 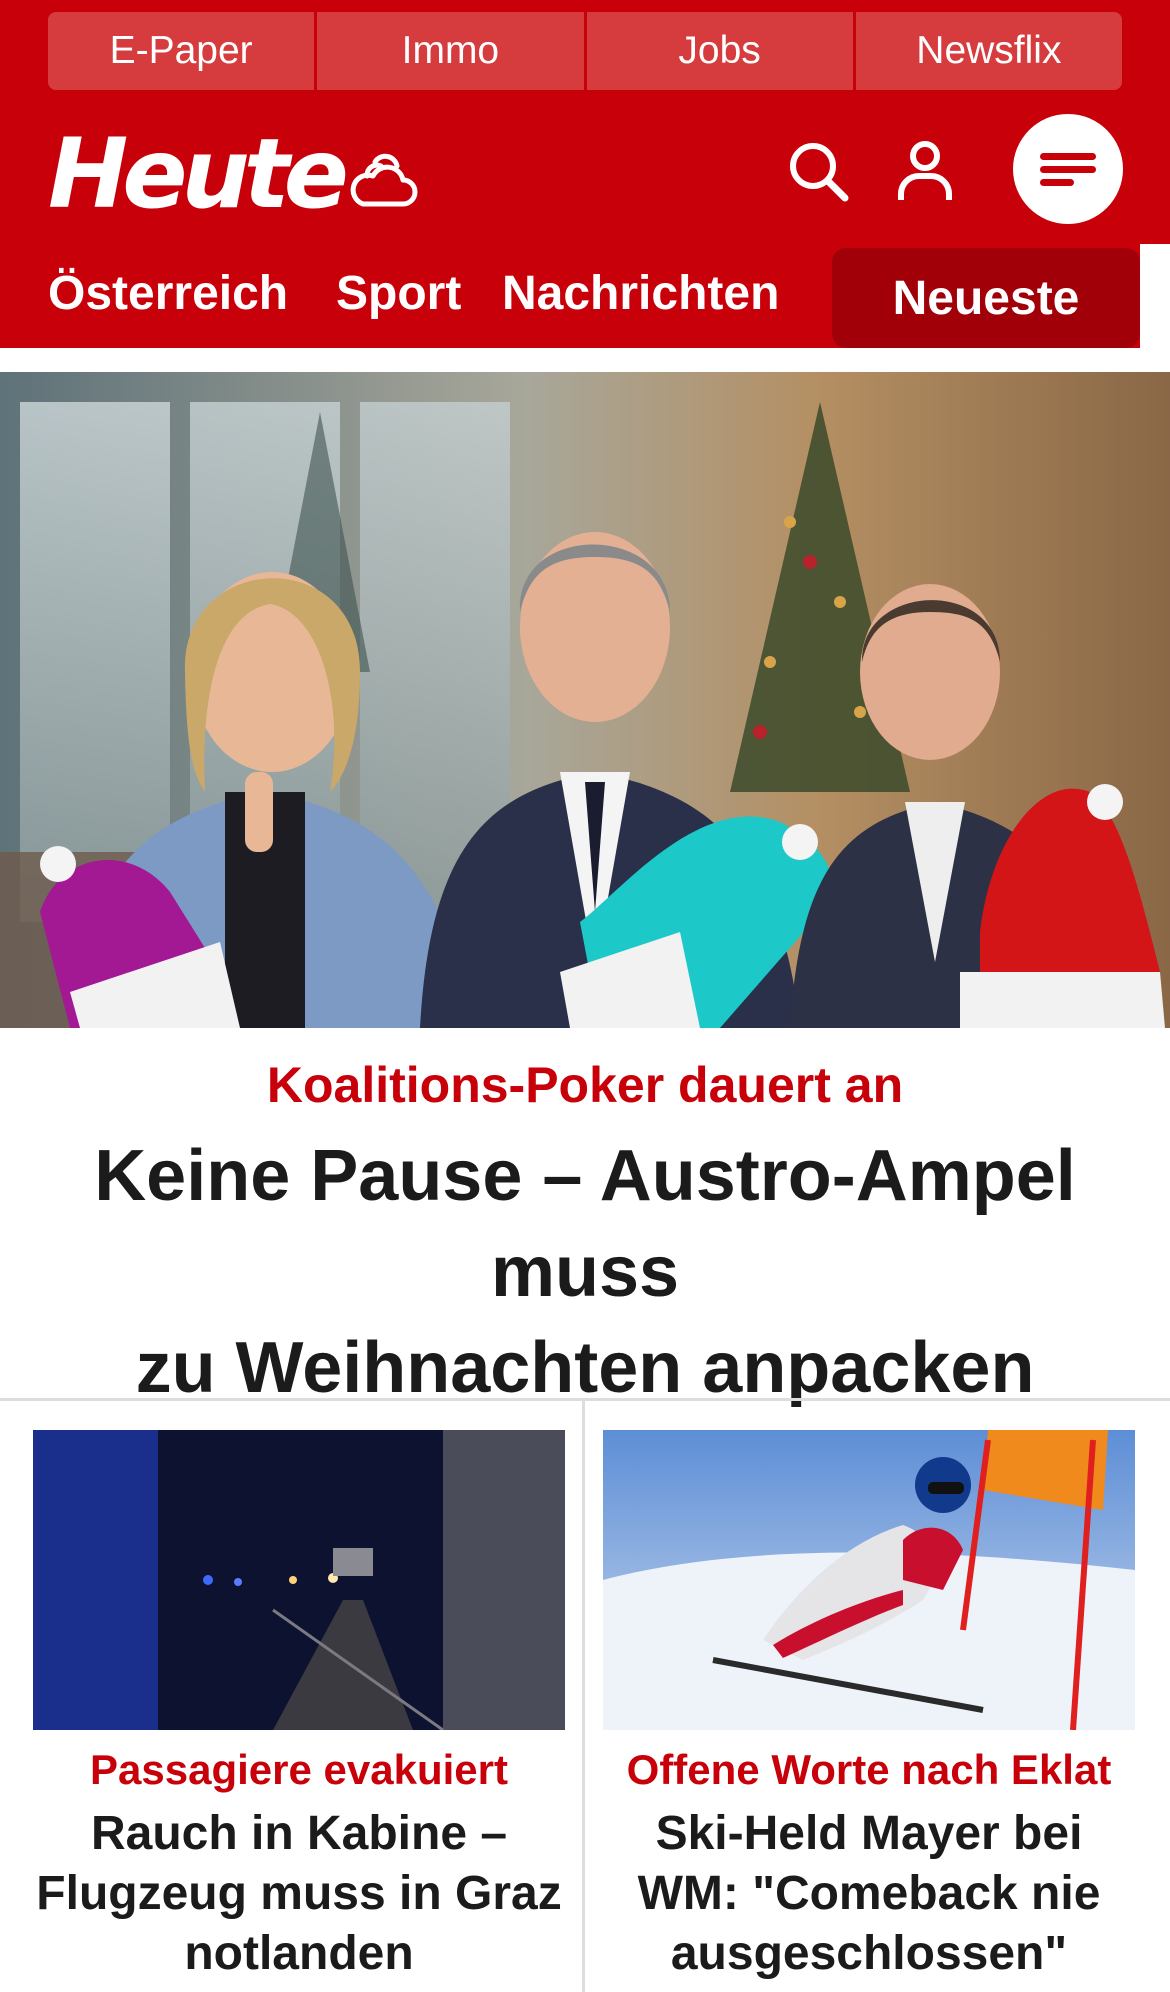 I want to click on brand-row: Heute, so click(x=585, y=172).